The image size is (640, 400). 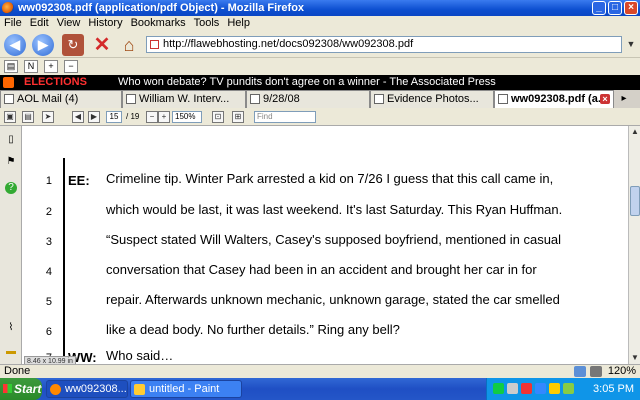 I want to click on vertical-scrollbar: ▲ ▼, so click(x=634, y=245).